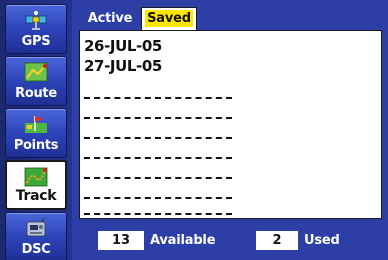  What do you see at coordinates (36, 124) in the screenshot?
I see `waypoint-flag-icon` at bounding box center [36, 124].